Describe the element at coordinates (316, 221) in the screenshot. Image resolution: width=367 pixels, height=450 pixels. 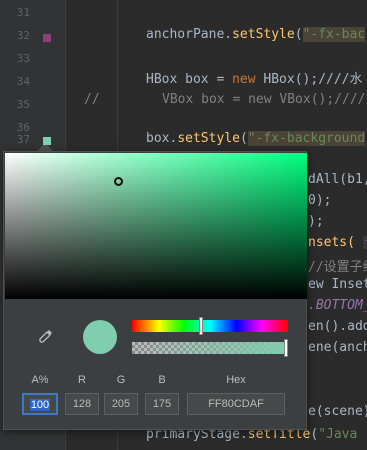
I see `code-line-40: );` at that location.